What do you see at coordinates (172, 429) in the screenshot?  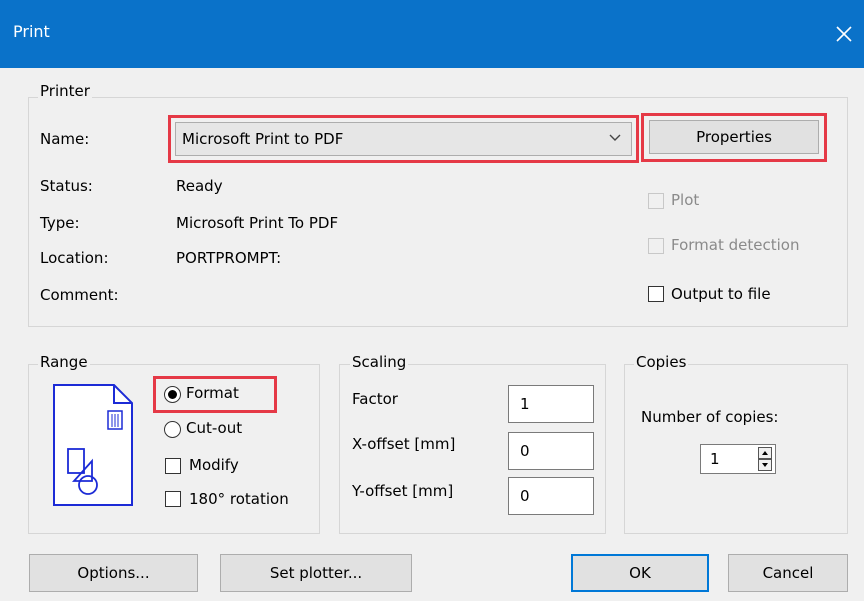 I see `cutout-radio` at bounding box center [172, 429].